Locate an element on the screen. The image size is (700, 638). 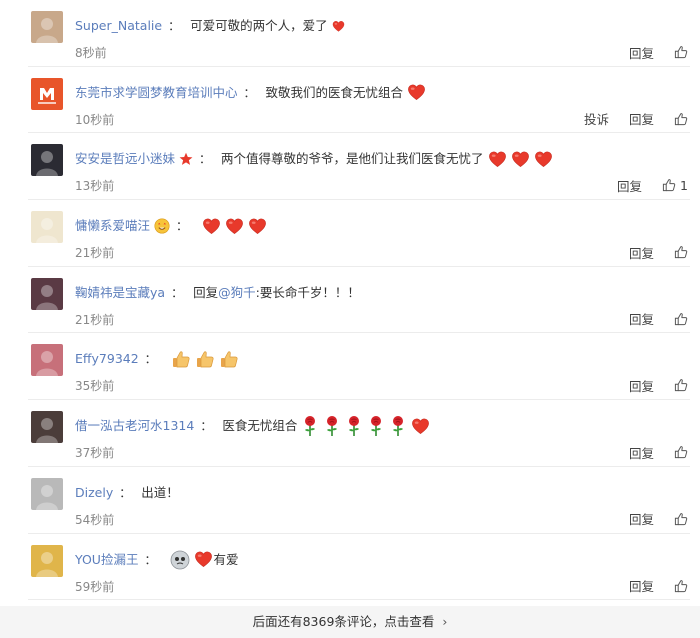
comment-text: 致敬我们的医食无忧组合 is located at coordinates (334, 92).